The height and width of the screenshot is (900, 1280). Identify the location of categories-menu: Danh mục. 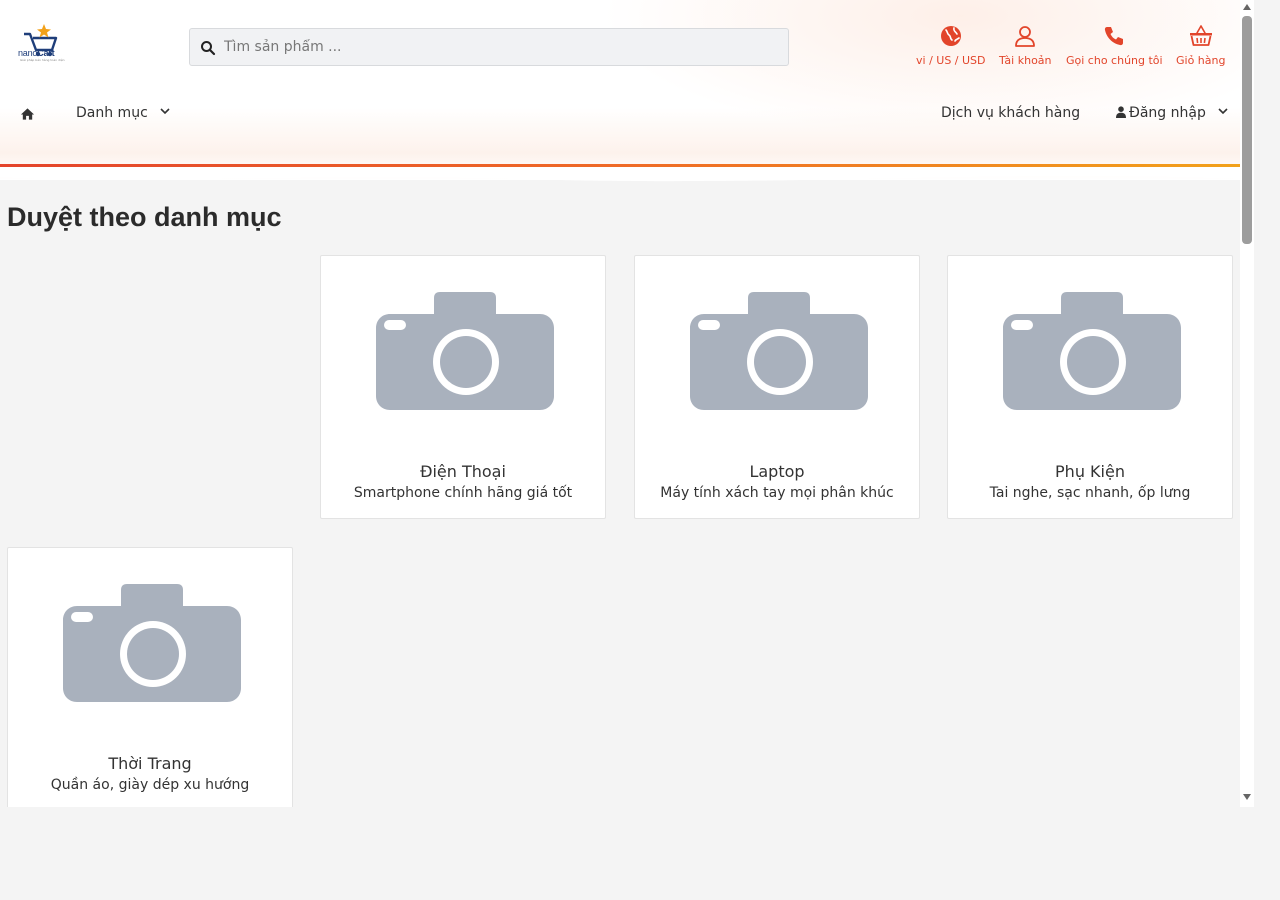
(123, 113).